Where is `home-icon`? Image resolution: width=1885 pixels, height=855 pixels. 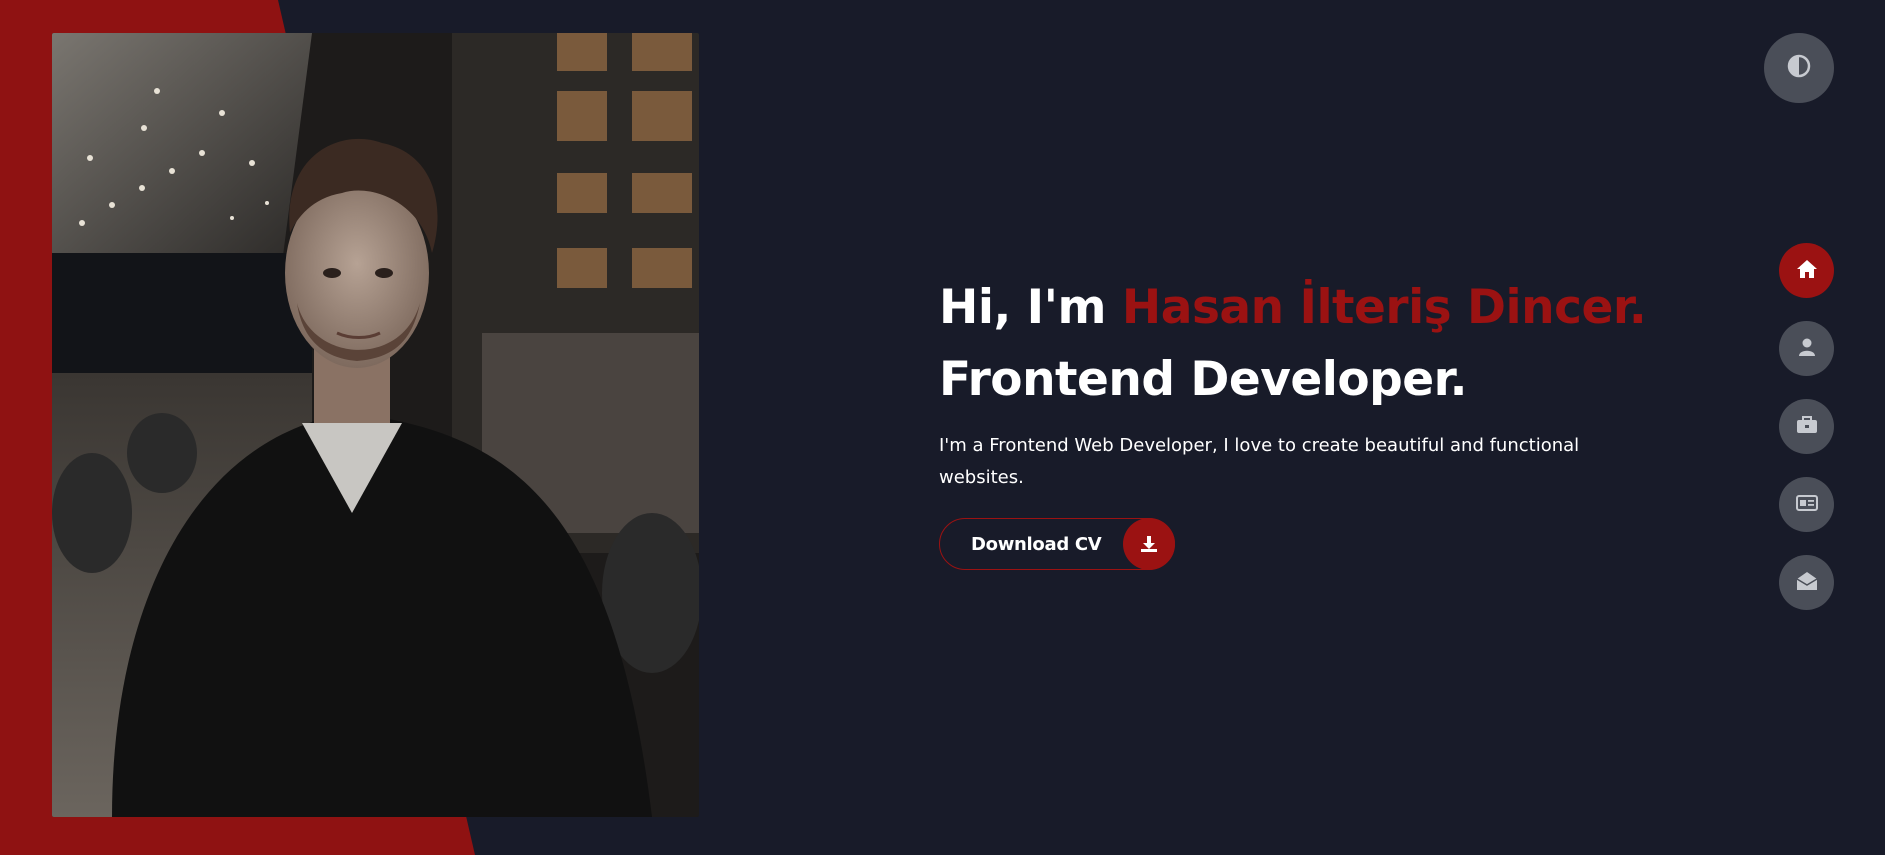
home-icon is located at coordinates (1807, 271).